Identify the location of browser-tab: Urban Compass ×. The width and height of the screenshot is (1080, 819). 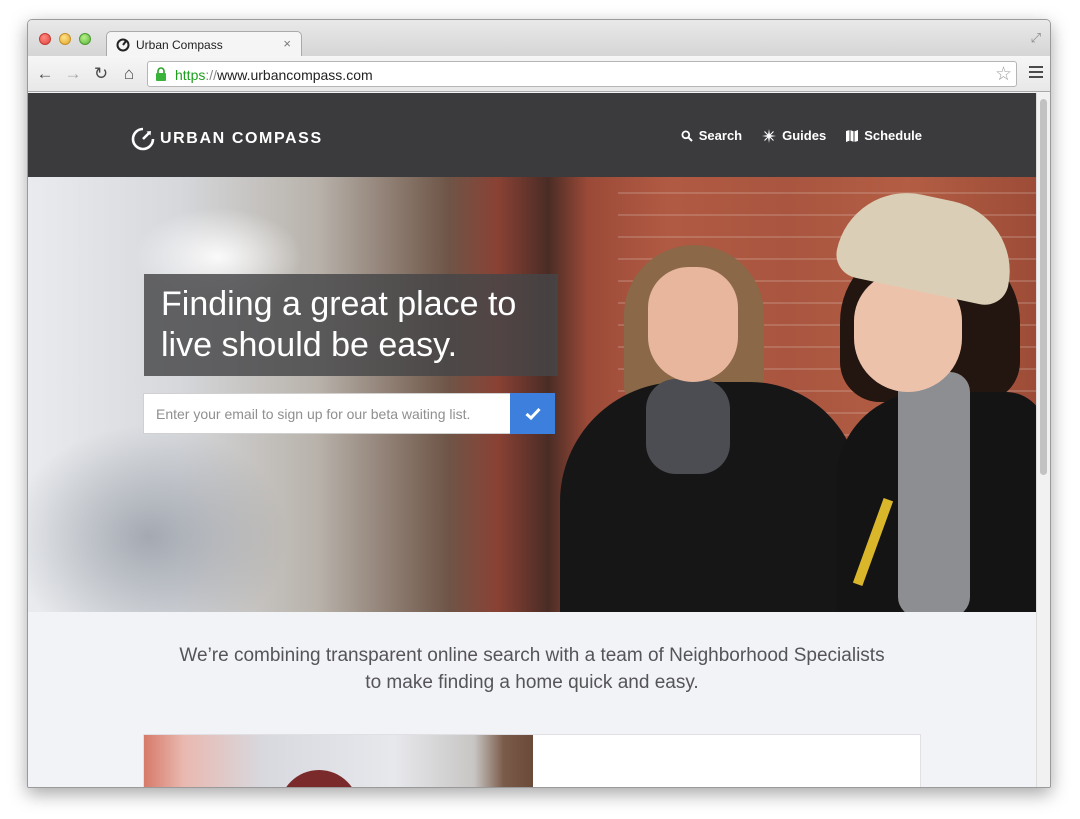
(204, 44).